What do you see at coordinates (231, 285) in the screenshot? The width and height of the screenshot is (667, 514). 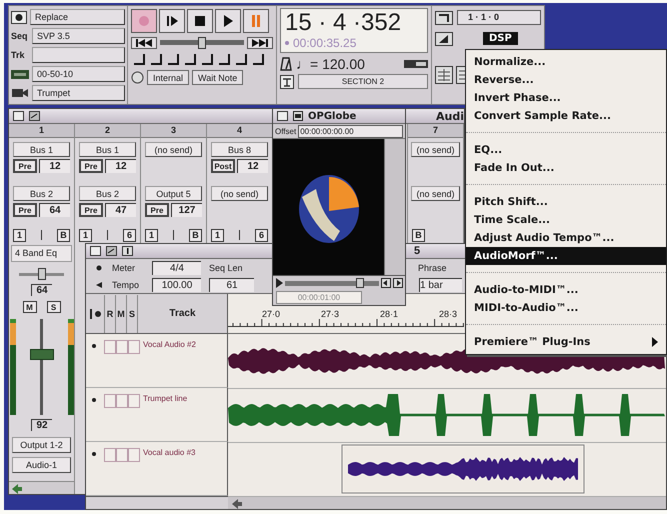 I see `text-field: 61` at bounding box center [231, 285].